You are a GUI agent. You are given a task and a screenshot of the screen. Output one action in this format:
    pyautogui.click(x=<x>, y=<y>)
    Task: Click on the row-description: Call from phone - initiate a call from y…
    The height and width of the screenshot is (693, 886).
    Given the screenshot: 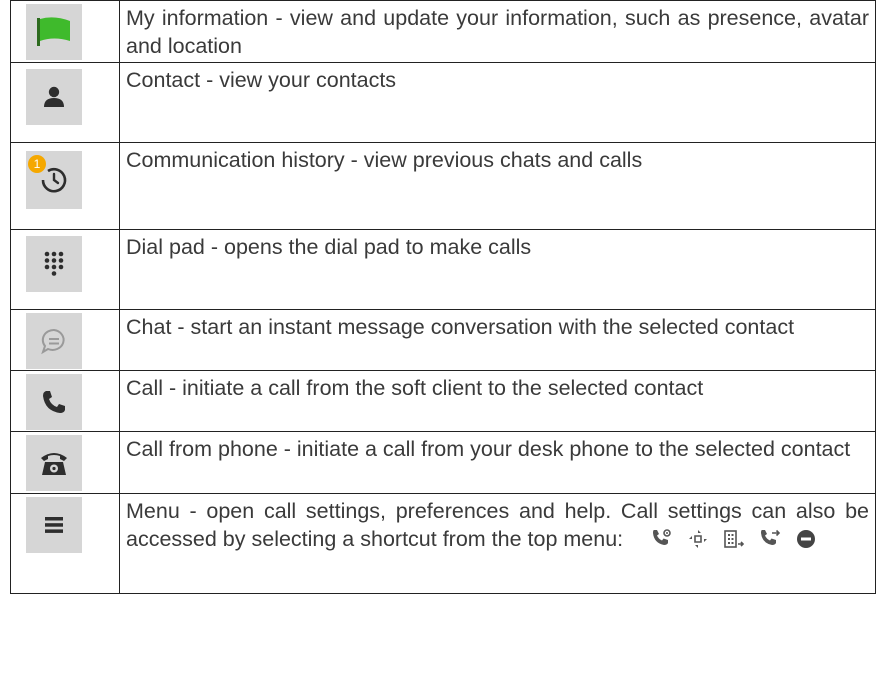 What is the action you would take?
    pyautogui.click(x=497, y=462)
    